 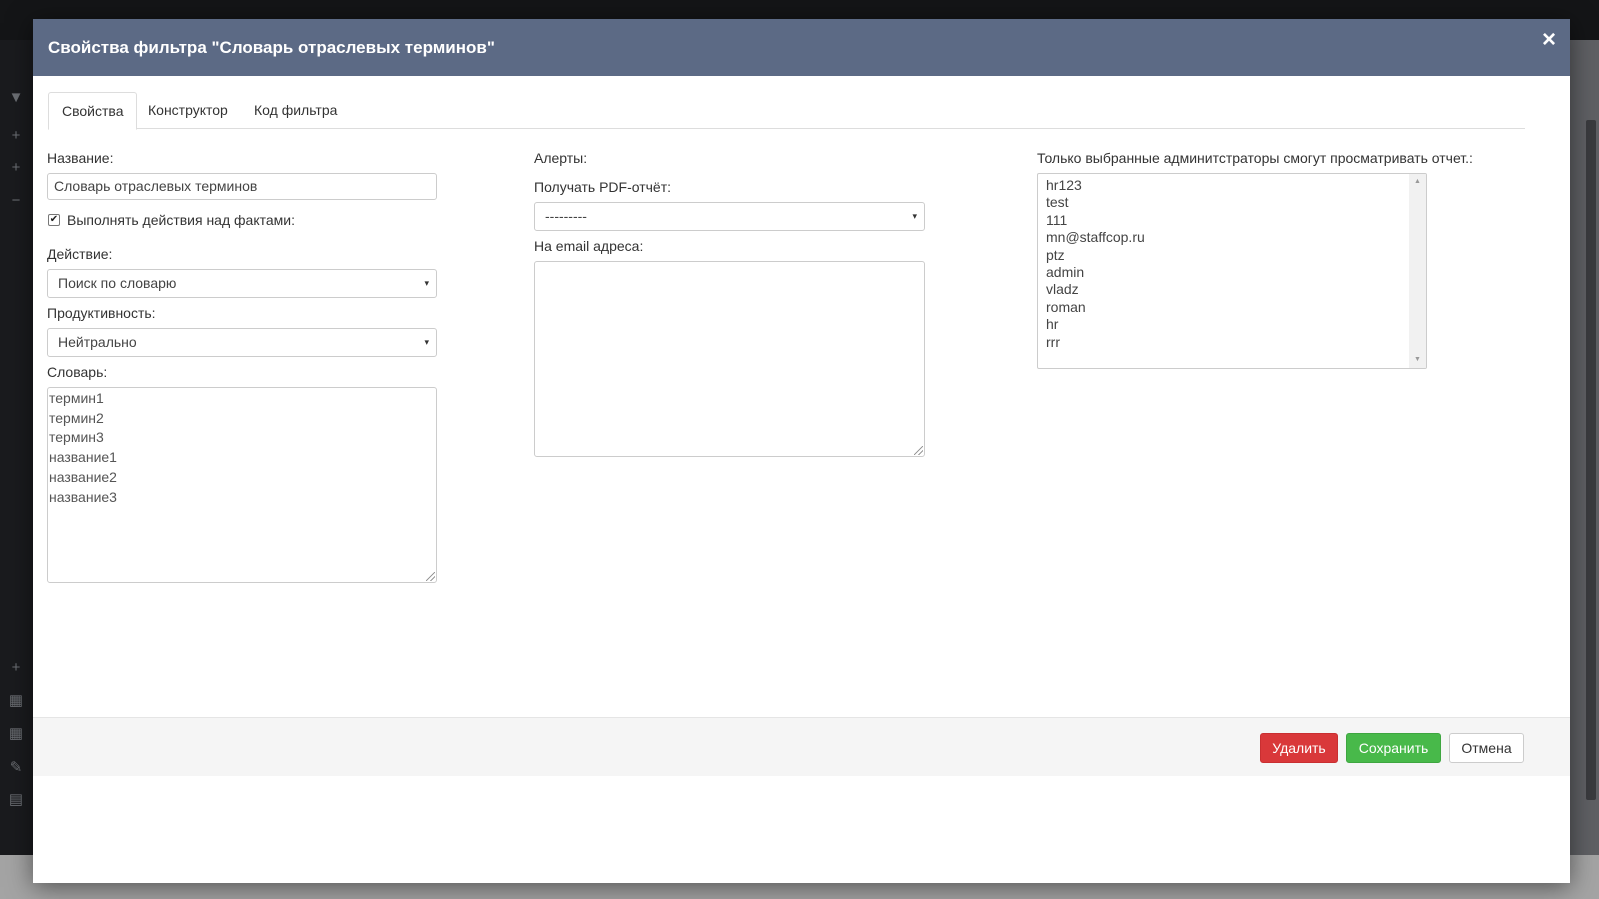 What do you see at coordinates (16, 767) in the screenshot?
I see `wrench-icon: ✎` at bounding box center [16, 767].